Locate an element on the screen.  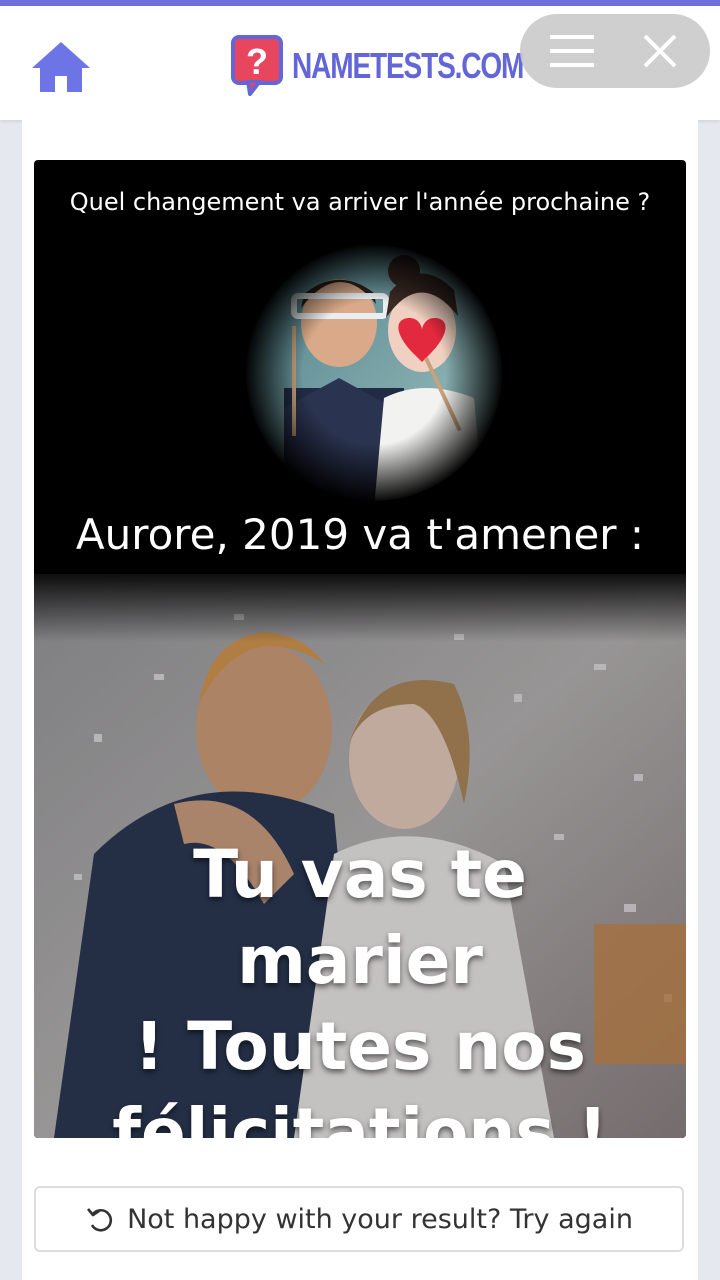
question-bubble-icon: ? is located at coordinates (257, 65).